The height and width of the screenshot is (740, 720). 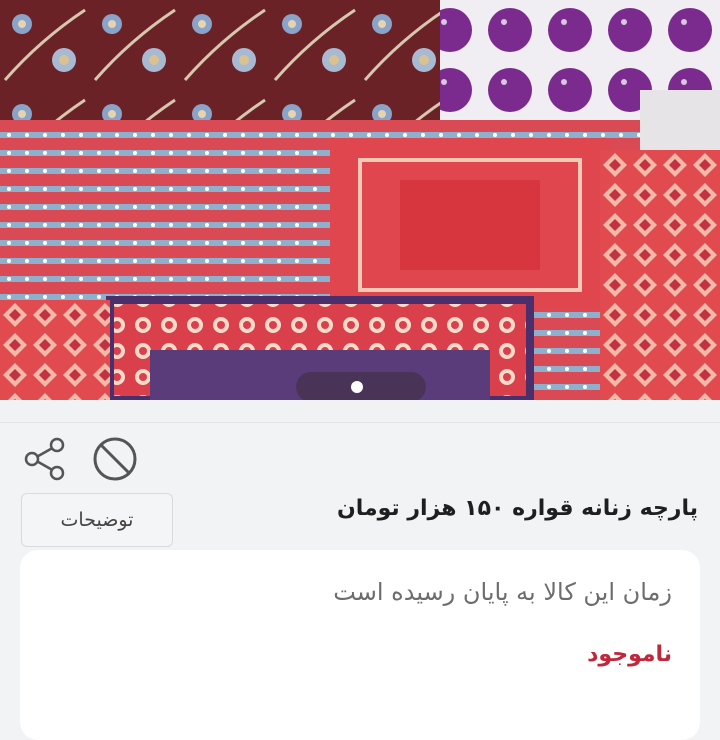 I want to click on prohibit-icon, so click(x=115, y=459).